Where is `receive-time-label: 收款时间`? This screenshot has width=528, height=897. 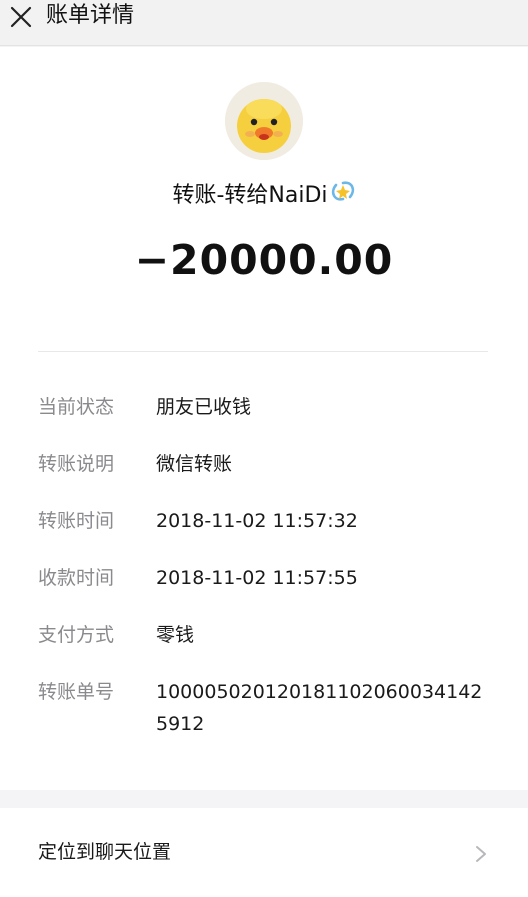
receive-time-label: 收款时间 is located at coordinates (76, 578).